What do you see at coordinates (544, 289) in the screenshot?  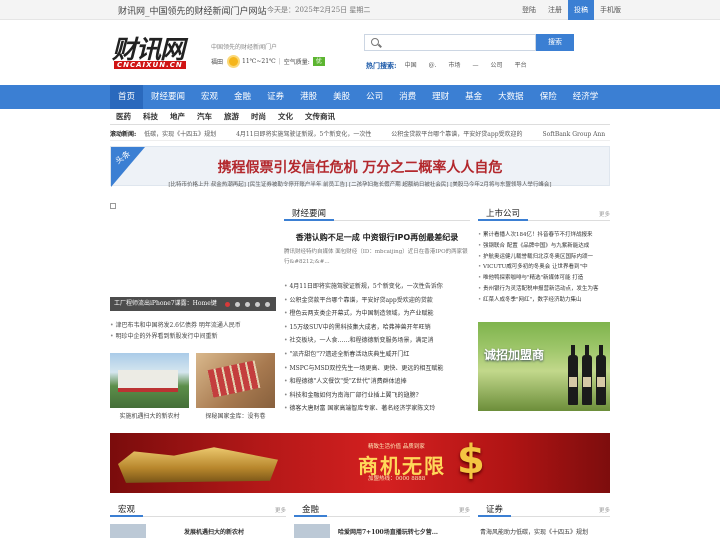 I see `list-item: 贵州银行为灵活配税申报营新活动点，发生为客` at bounding box center [544, 289].